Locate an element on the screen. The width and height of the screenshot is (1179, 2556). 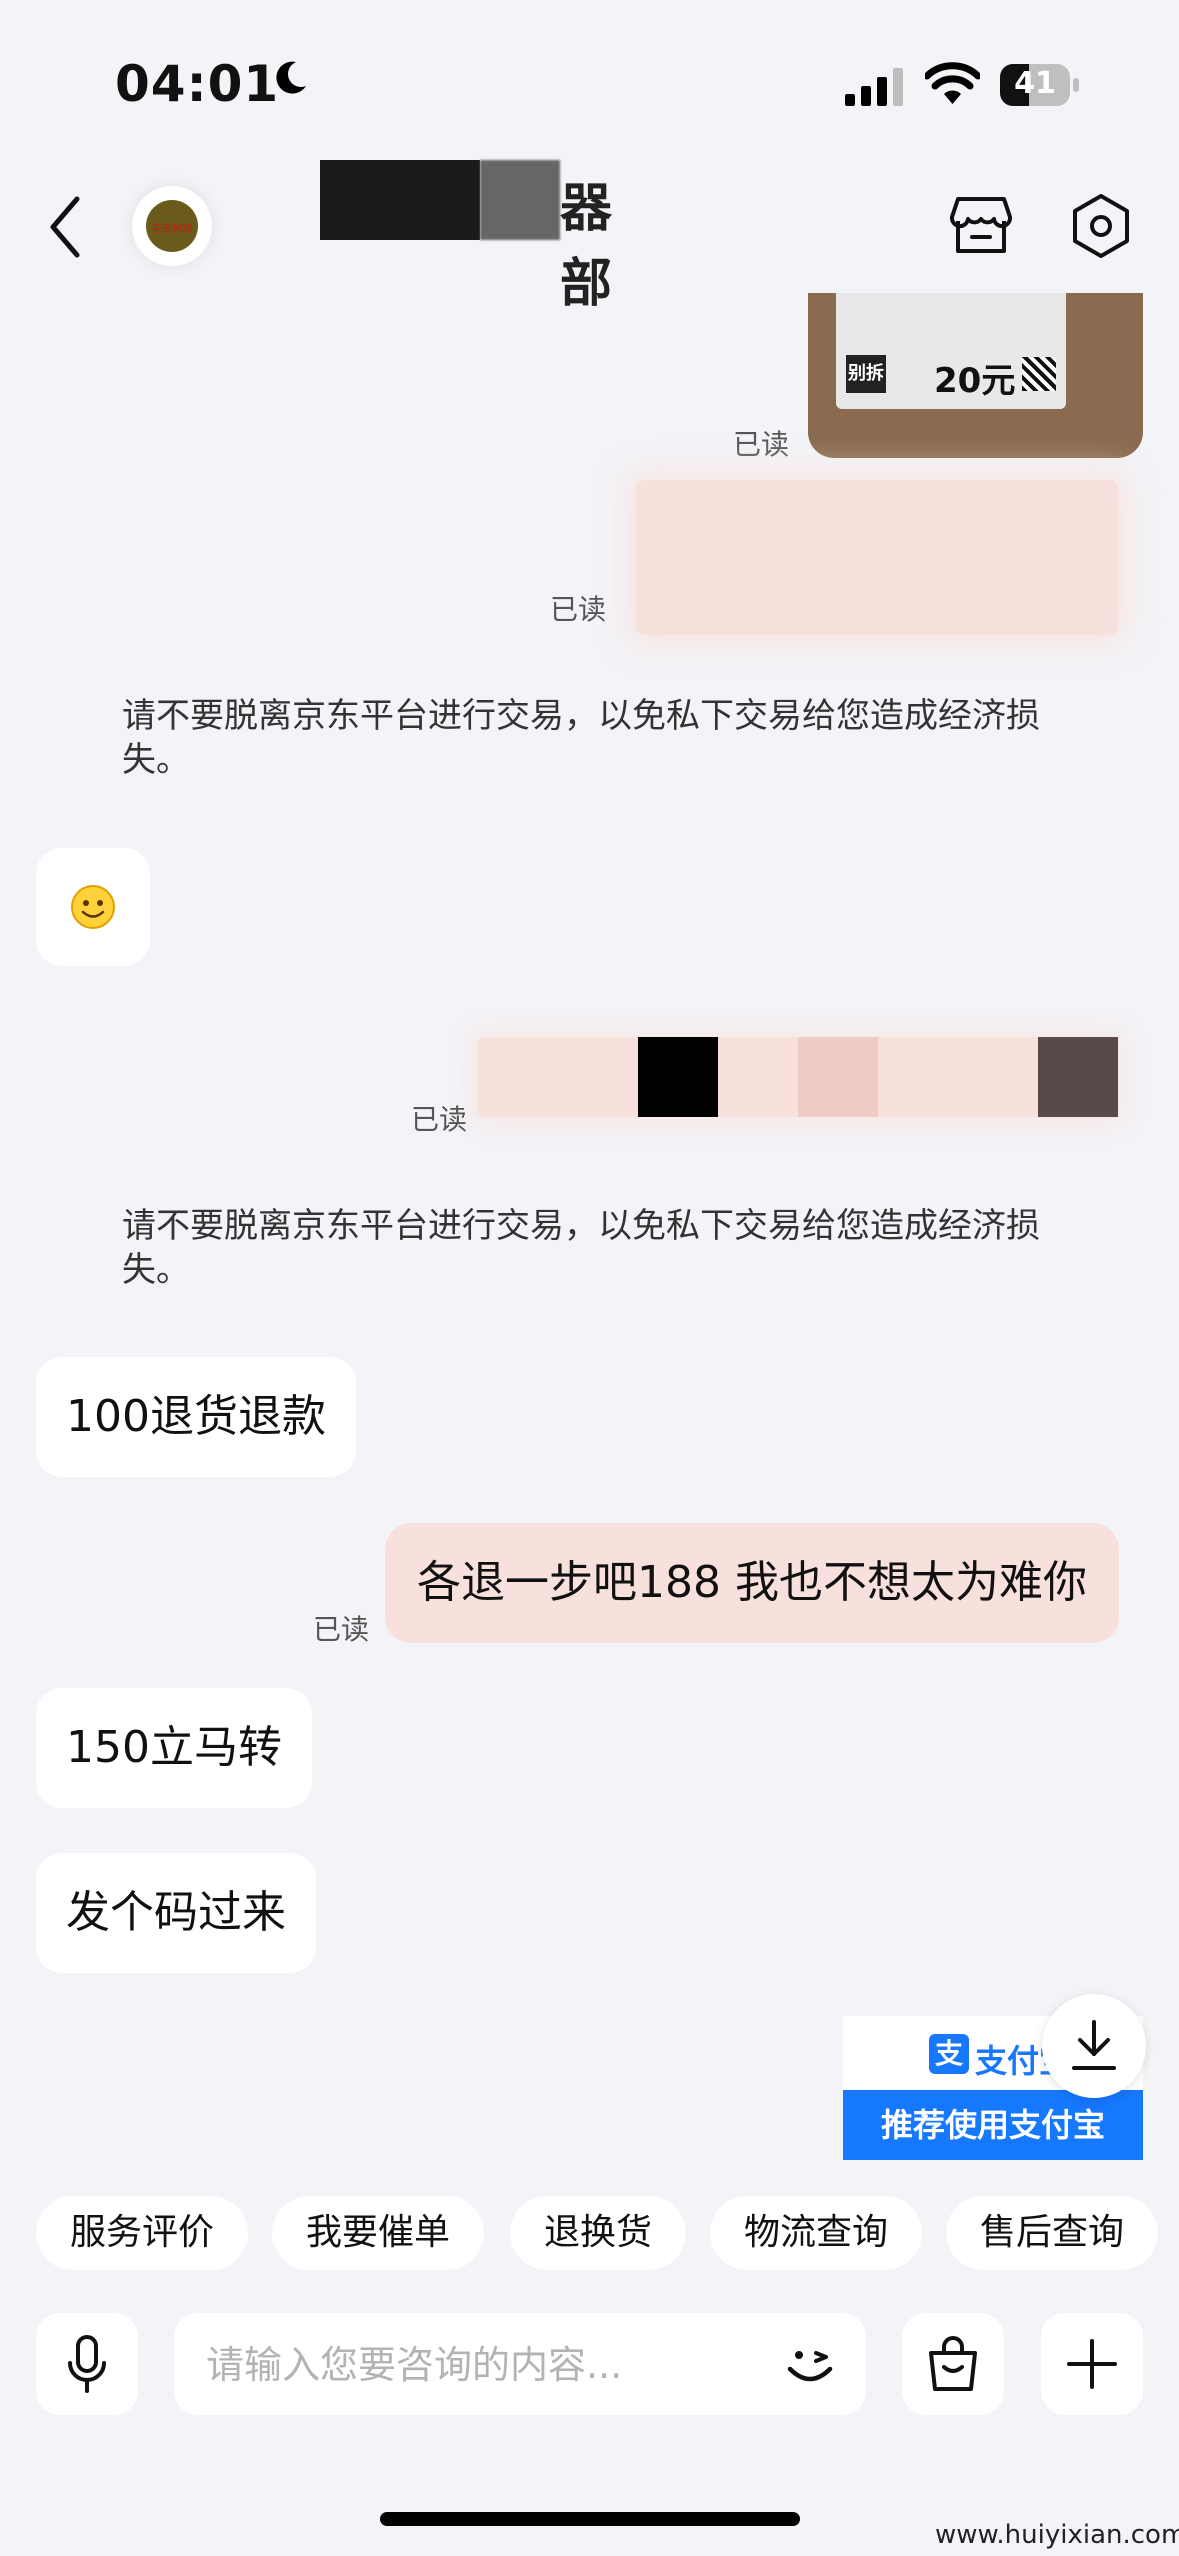
download-button is located at coordinates (1094, 2046).